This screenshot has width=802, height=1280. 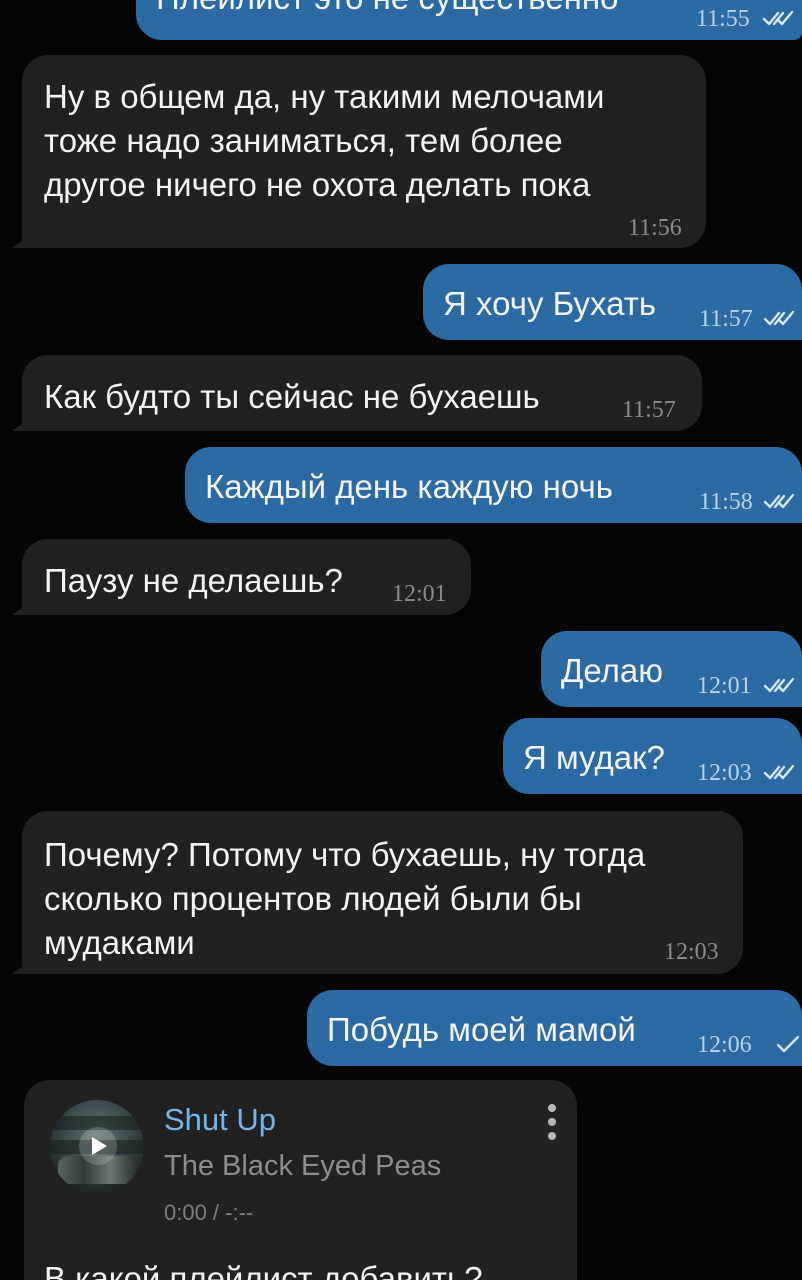 I want to click on message-bubble-outgoing: Побудь моей мамой 12:06, so click(x=554, y=1028).